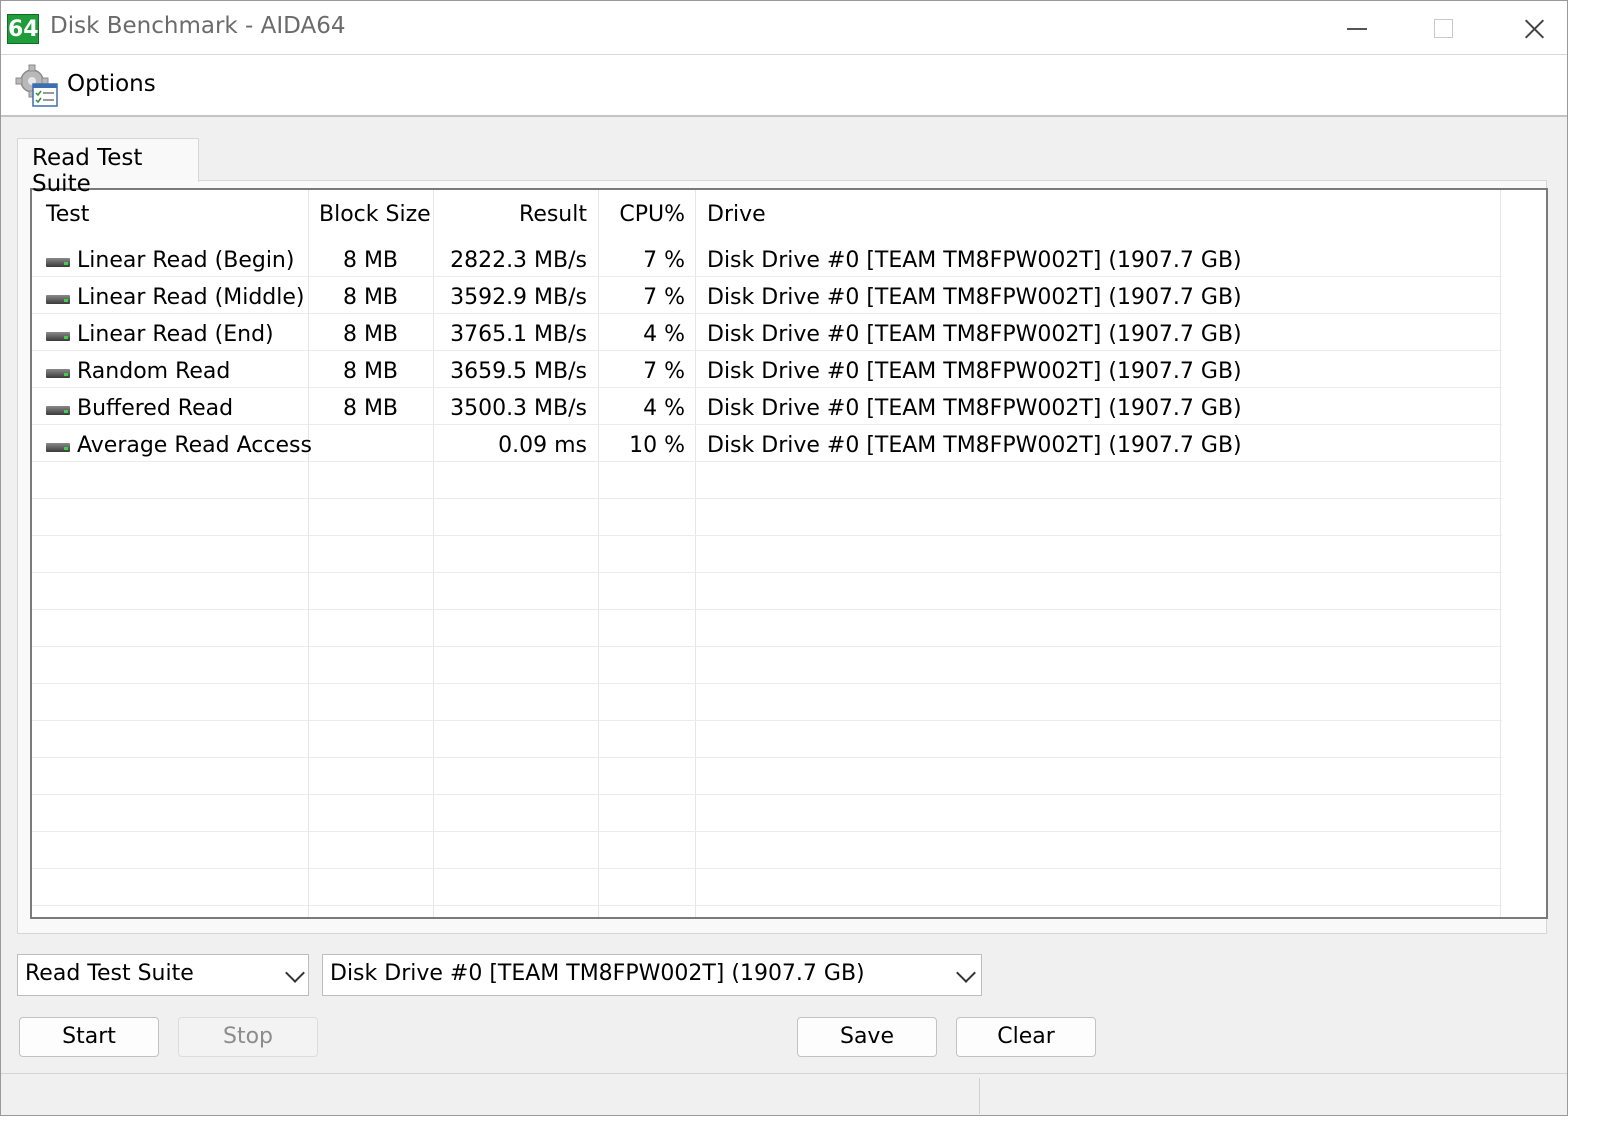 This screenshot has width=1600, height=1139. Describe the element at coordinates (1357, 29) in the screenshot. I see `minimize-button` at that location.